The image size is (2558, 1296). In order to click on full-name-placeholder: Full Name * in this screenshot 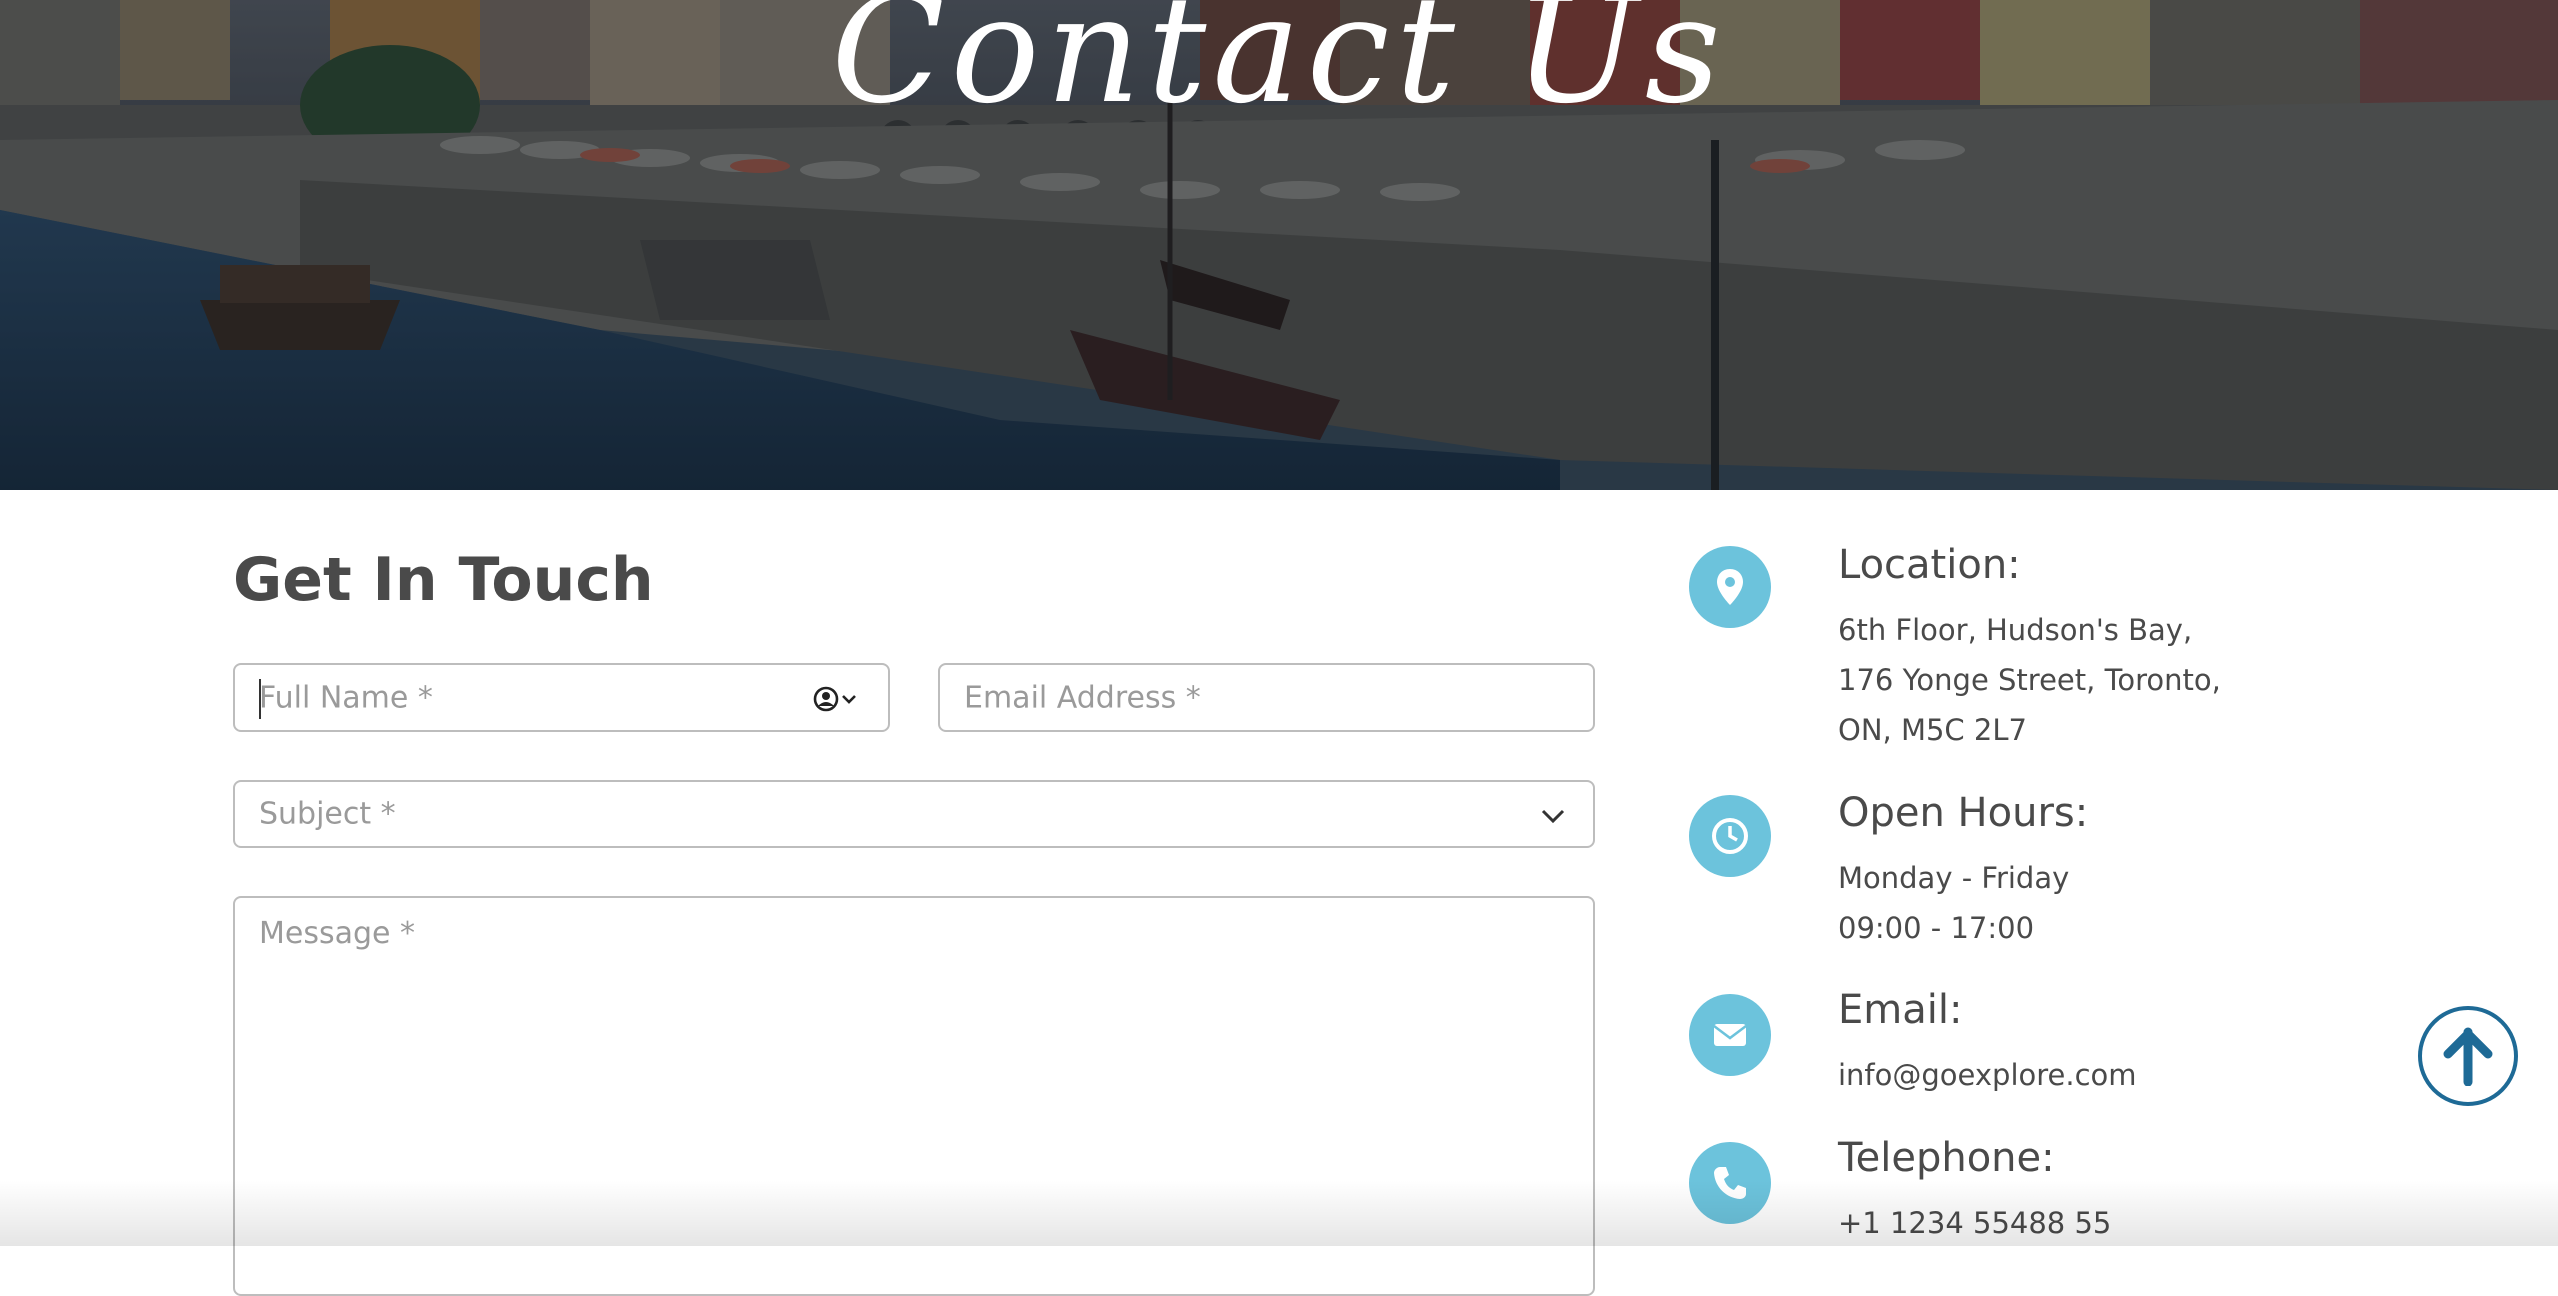, I will do `click(346, 697)`.